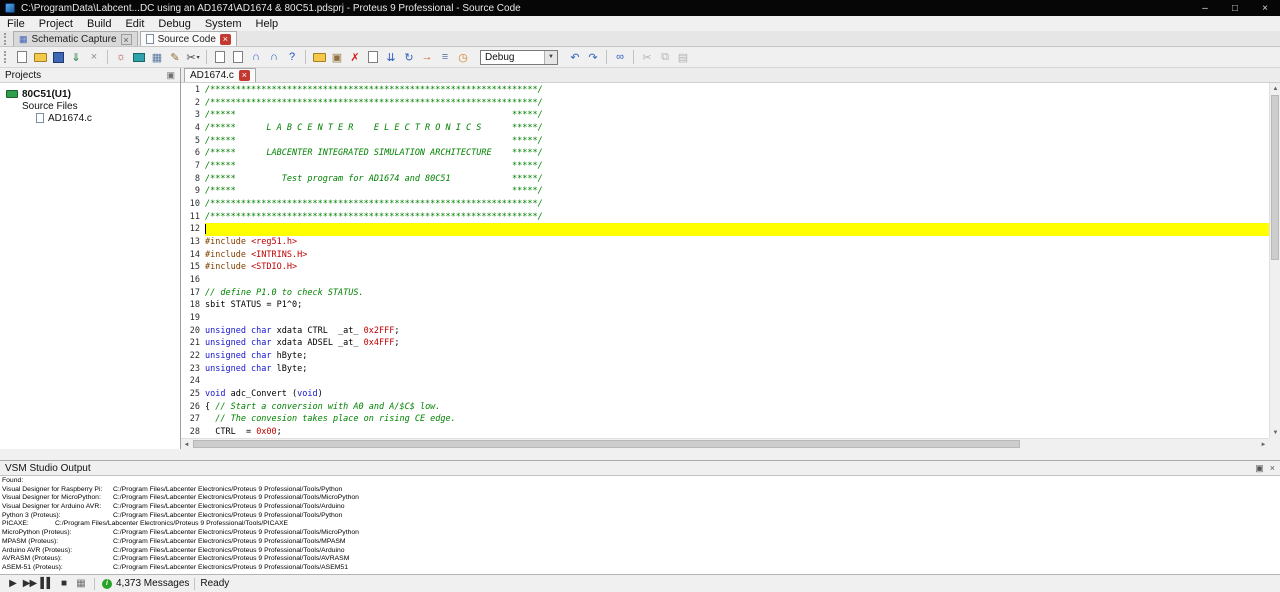  I want to click on source-file-icon, so click(373, 57).